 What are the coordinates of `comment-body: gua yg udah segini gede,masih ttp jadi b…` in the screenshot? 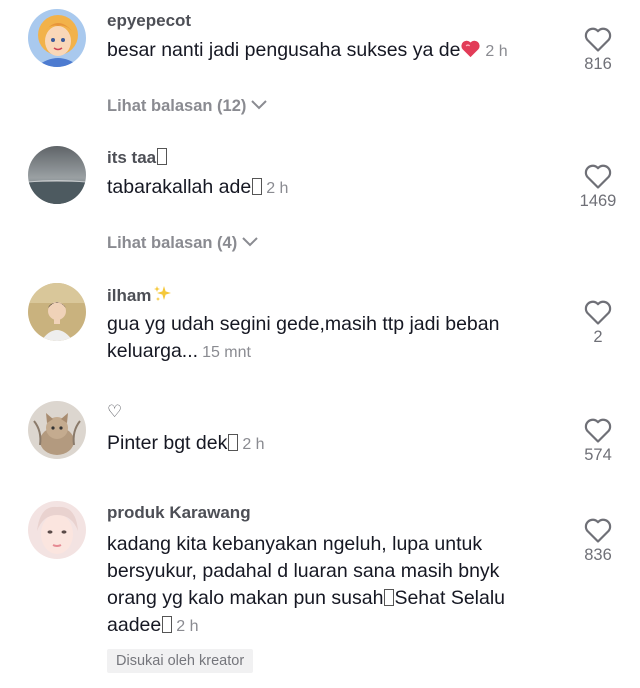 It's located at (303, 337).